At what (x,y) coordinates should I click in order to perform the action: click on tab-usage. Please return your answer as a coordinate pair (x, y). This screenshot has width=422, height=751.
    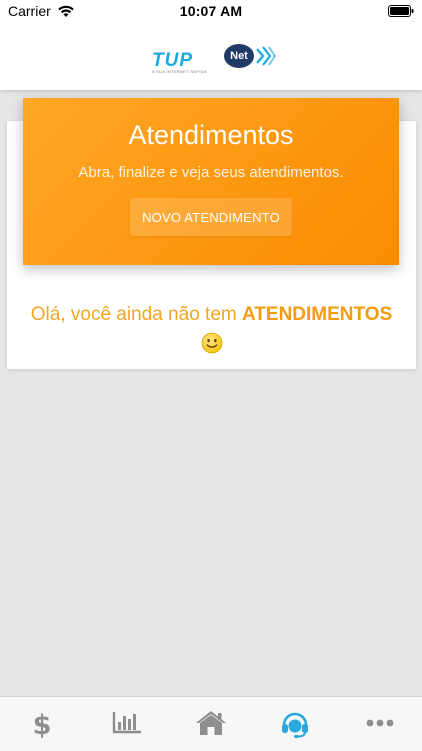
    Looking at the image, I should click on (126, 724).